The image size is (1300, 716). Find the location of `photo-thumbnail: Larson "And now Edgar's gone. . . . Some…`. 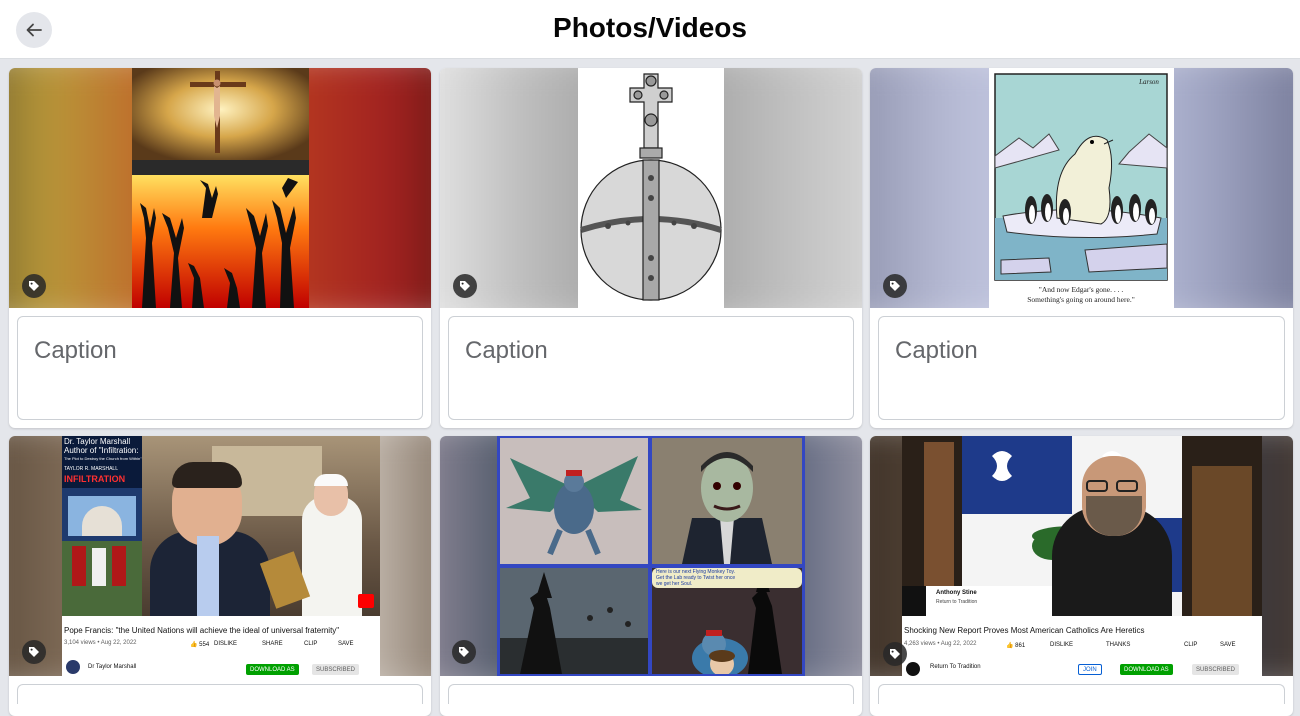

photo-thumbnail: Larson "And now Edgar's gone. . . . Some… is located at coordinates (1081, 188).